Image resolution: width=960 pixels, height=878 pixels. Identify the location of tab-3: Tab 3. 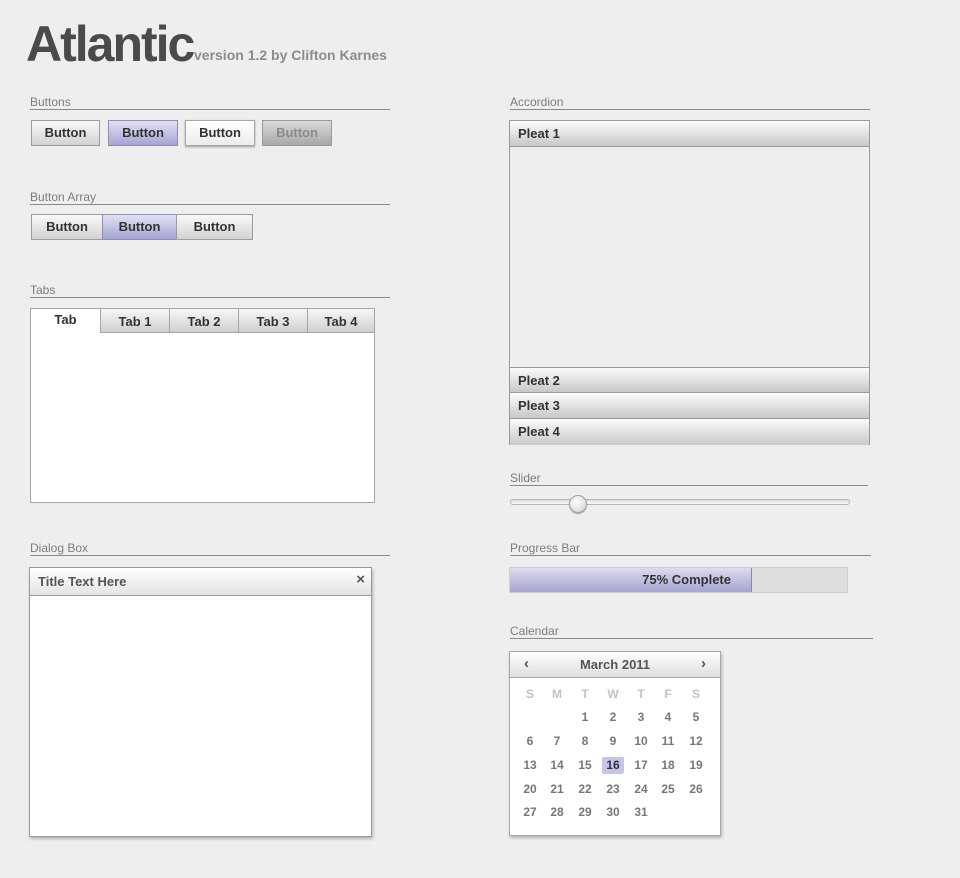
(272, 321).